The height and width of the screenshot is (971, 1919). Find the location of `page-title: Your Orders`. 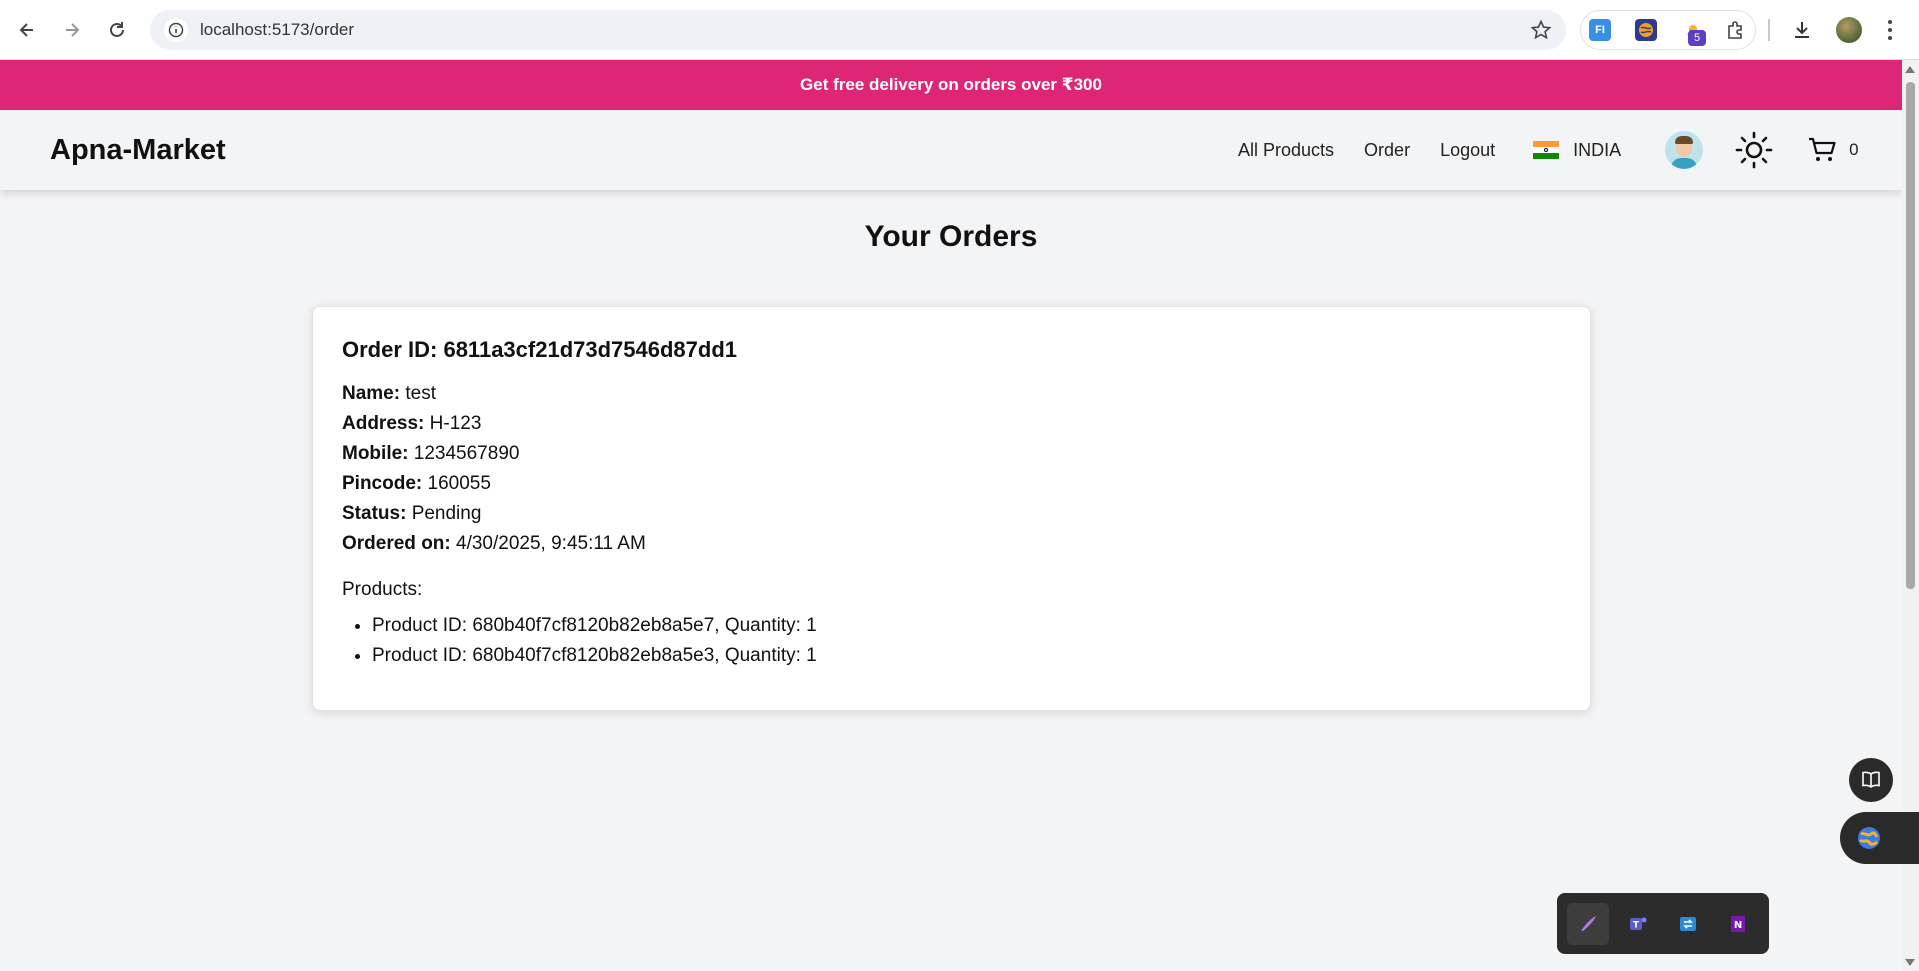

page-title: Your Orders is located at coordinates (951, 236).